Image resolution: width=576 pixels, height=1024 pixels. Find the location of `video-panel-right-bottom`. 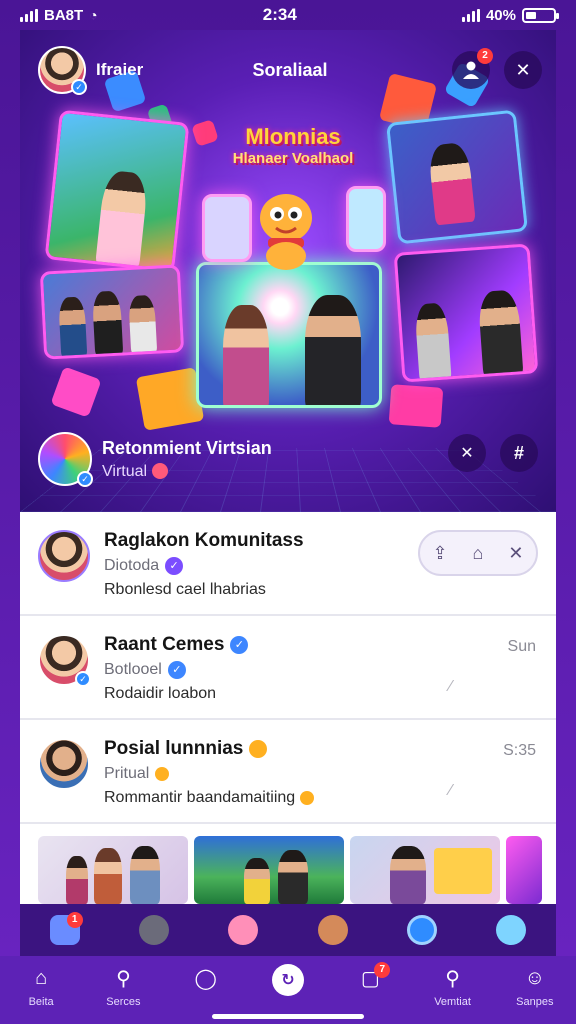

video-panel-right-bottom is located at coordinates (466, 313).